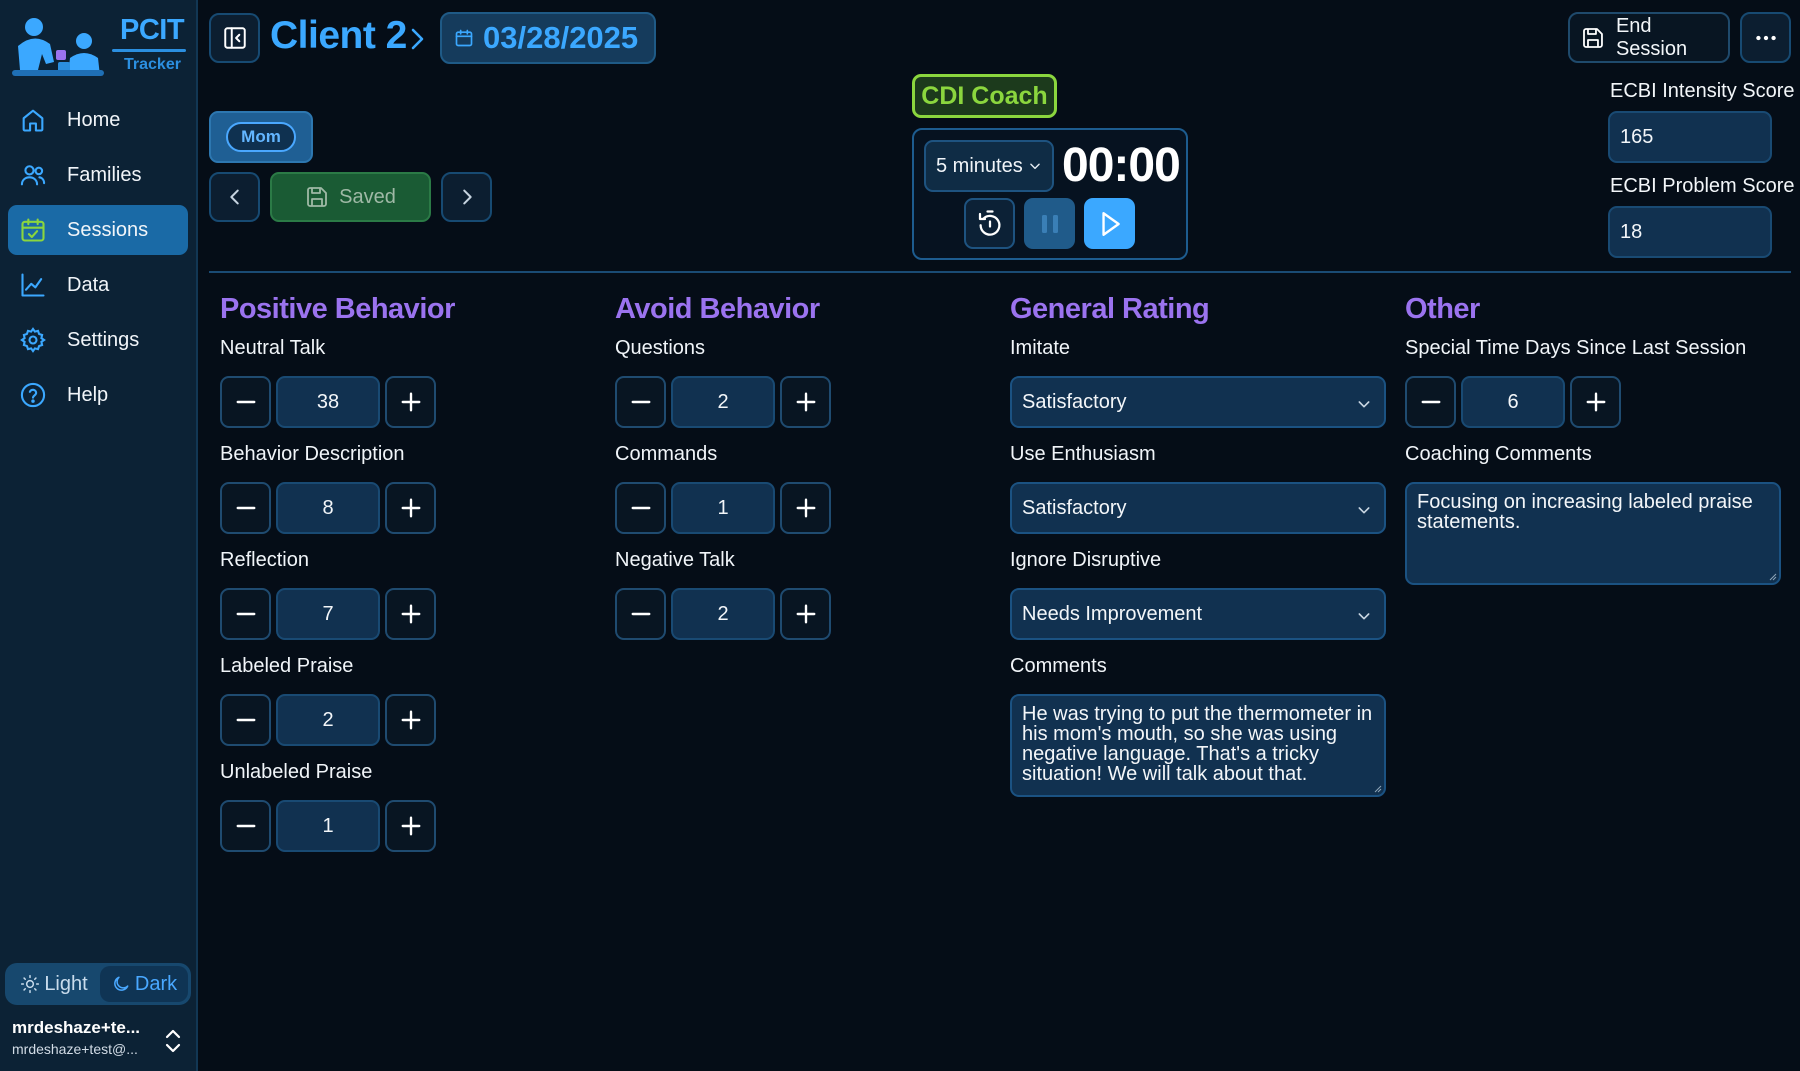  What do you see at coordinates (1690, 137) in the screenshot?
I see `ecbi-intensity-input: 165` at bounding box center [1690, 137].